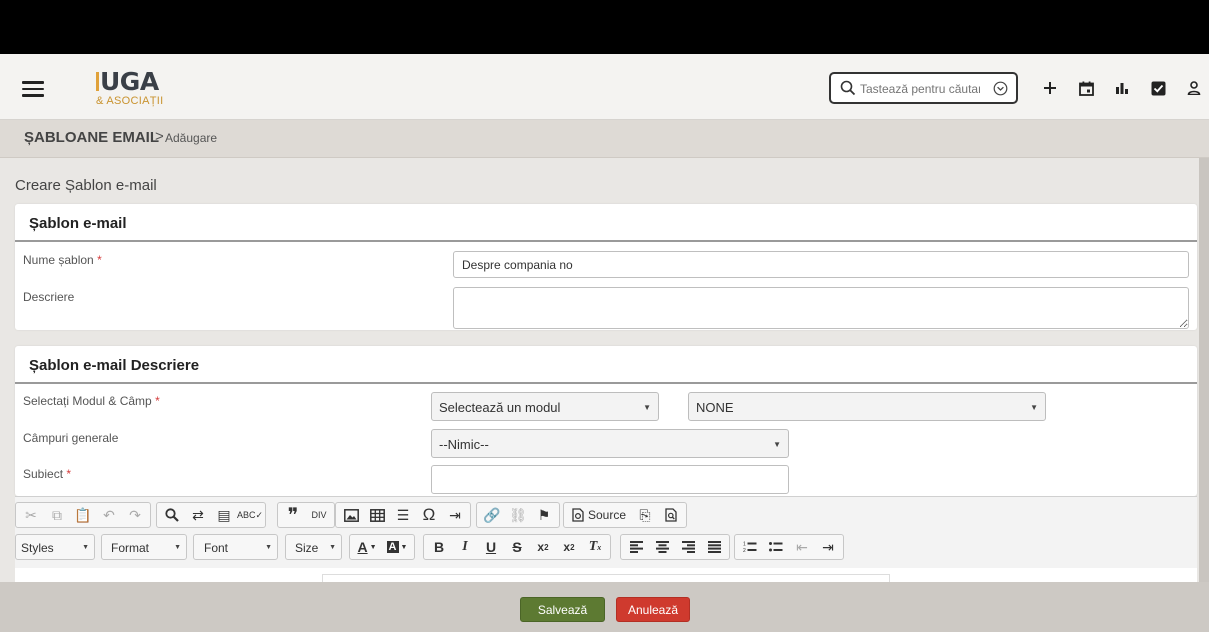 The height and width of the screenshot is (632, 1209). What do you see at coordinates (606, 223) in the screenshot?
I see `panel-title: Șablon e-mail` at bounding box center [606, 223].